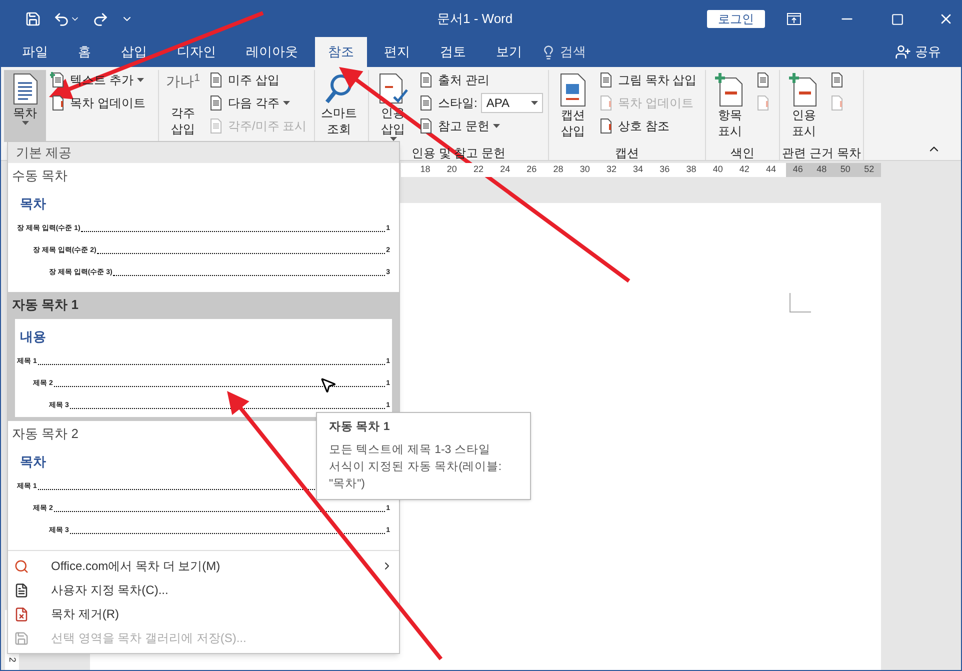 The height and width of the screenshot is (671, 962). I want to click on search-field: 검색, so click(580, 52).